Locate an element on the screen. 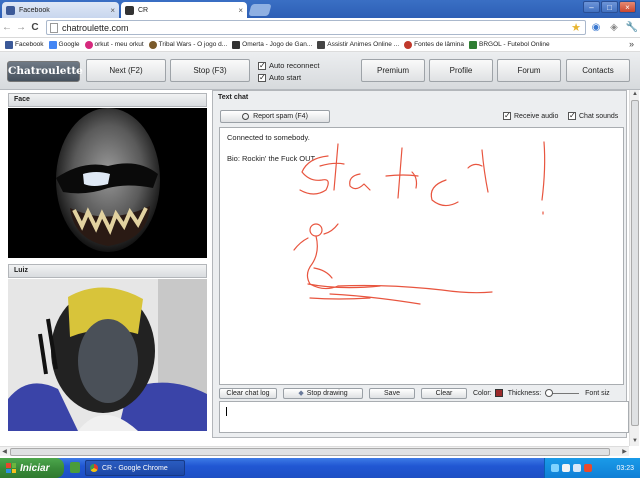 Image resolution: width=640 pixels, height=478 pixels. google-icon is located at coordinates (52, 44).